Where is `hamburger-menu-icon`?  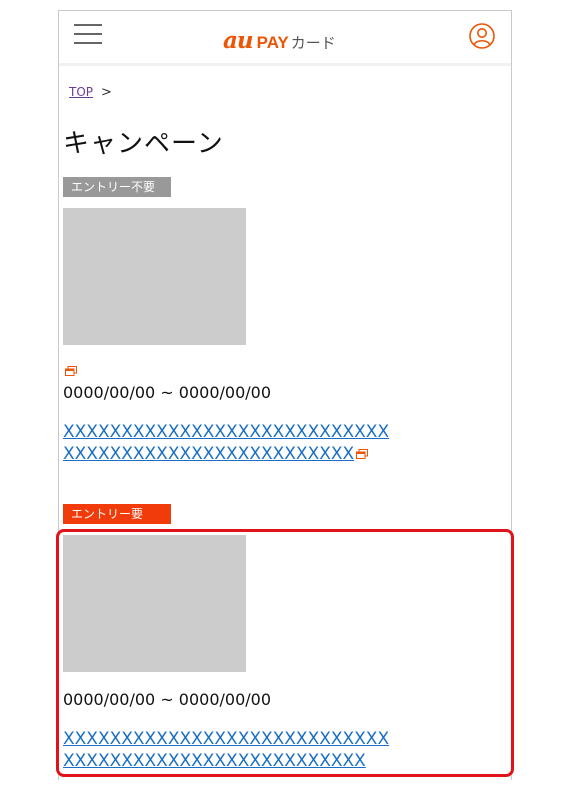
hamburger-menu-icon is located at coordinates (88, 34).